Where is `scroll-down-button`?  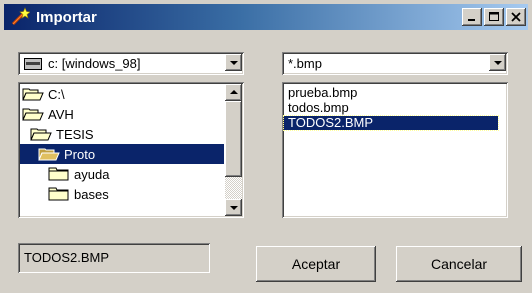
scroll-down-button is located at coordinates (233, 207).